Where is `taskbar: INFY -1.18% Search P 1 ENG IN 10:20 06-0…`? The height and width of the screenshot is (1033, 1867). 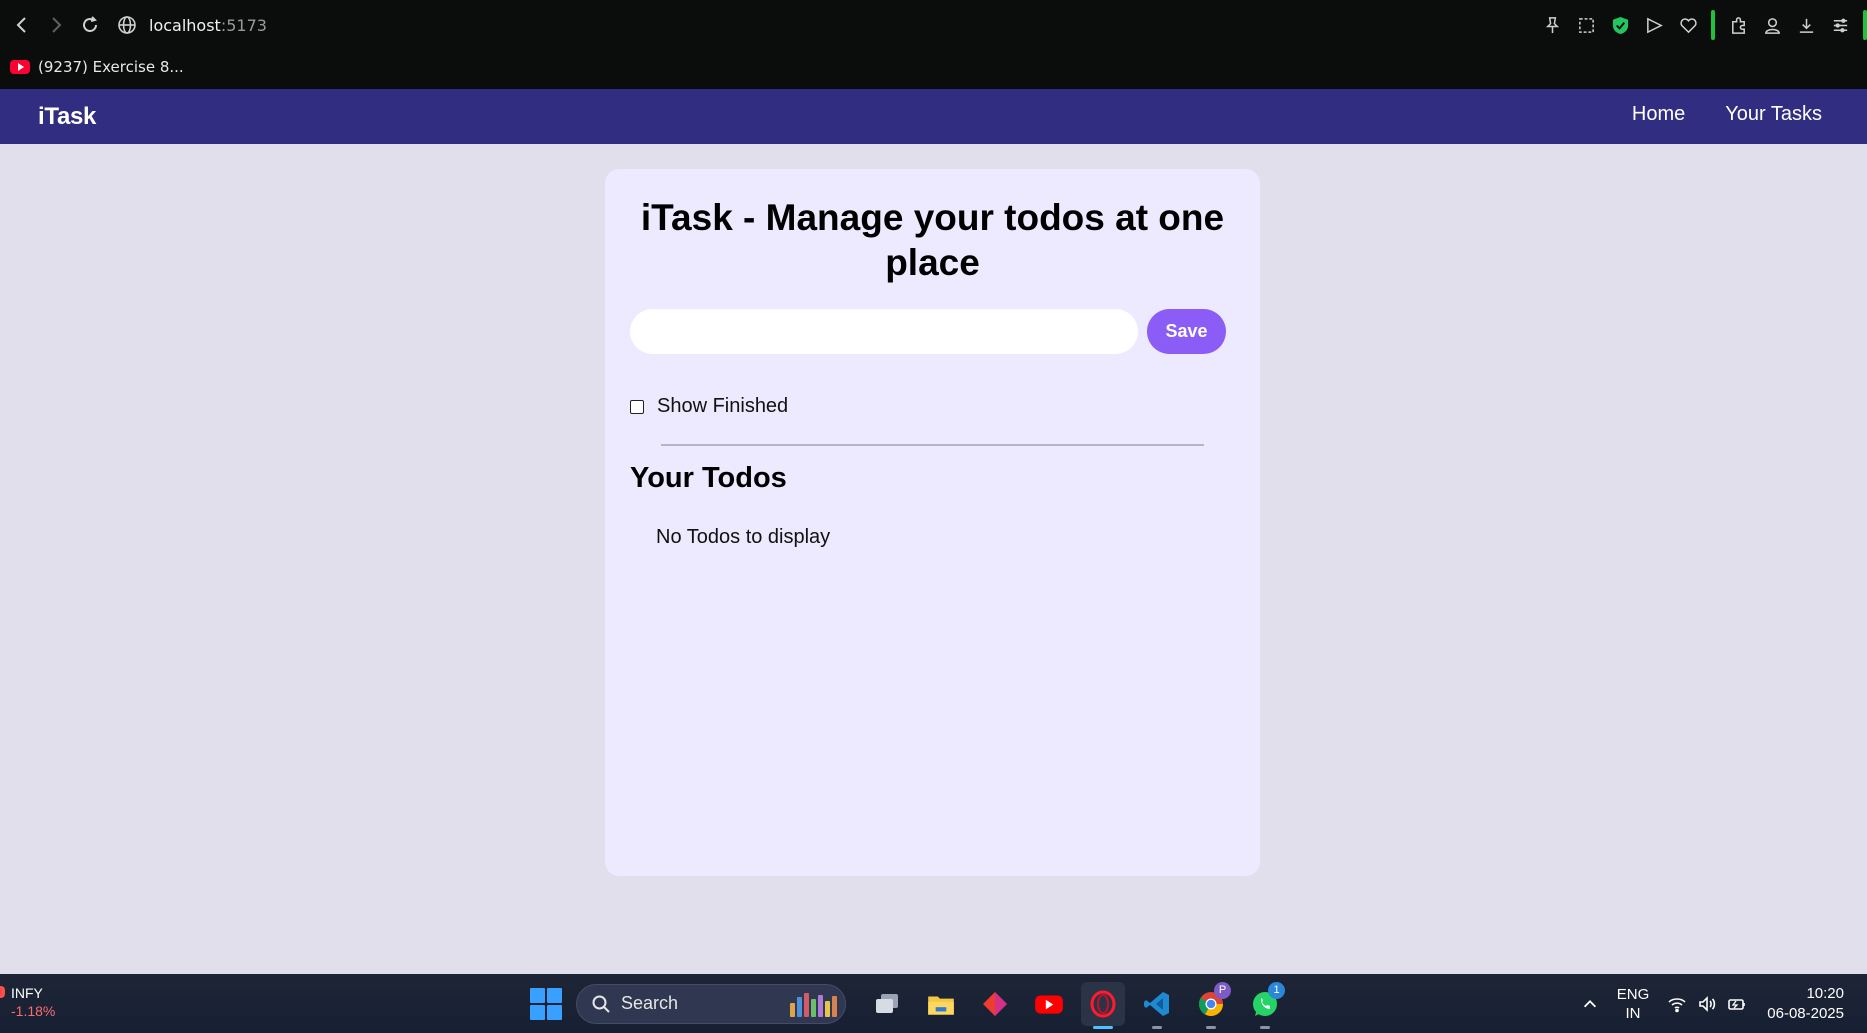 taskbar: INFY -1.18% Search P 1 ENG IN 10:20 06-0… is located at coordinates (933, 1003).